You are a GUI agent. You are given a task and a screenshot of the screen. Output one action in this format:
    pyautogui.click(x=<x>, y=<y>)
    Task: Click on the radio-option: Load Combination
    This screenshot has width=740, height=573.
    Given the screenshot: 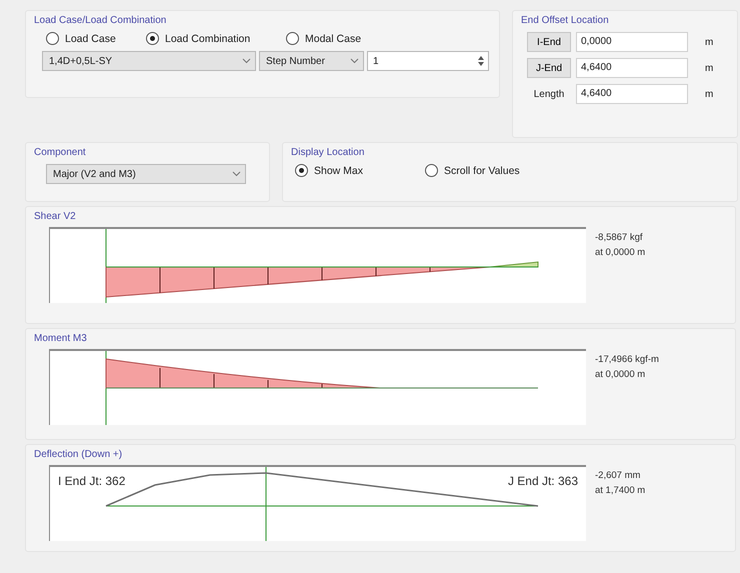 What is the action you would take?
    pyautogui.click(x=216, y=38)
    